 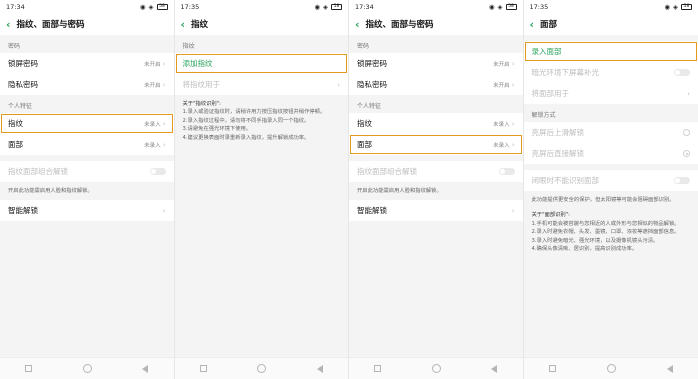 I want to click on unlock-swipe-radio, so click(x=686, y=132).